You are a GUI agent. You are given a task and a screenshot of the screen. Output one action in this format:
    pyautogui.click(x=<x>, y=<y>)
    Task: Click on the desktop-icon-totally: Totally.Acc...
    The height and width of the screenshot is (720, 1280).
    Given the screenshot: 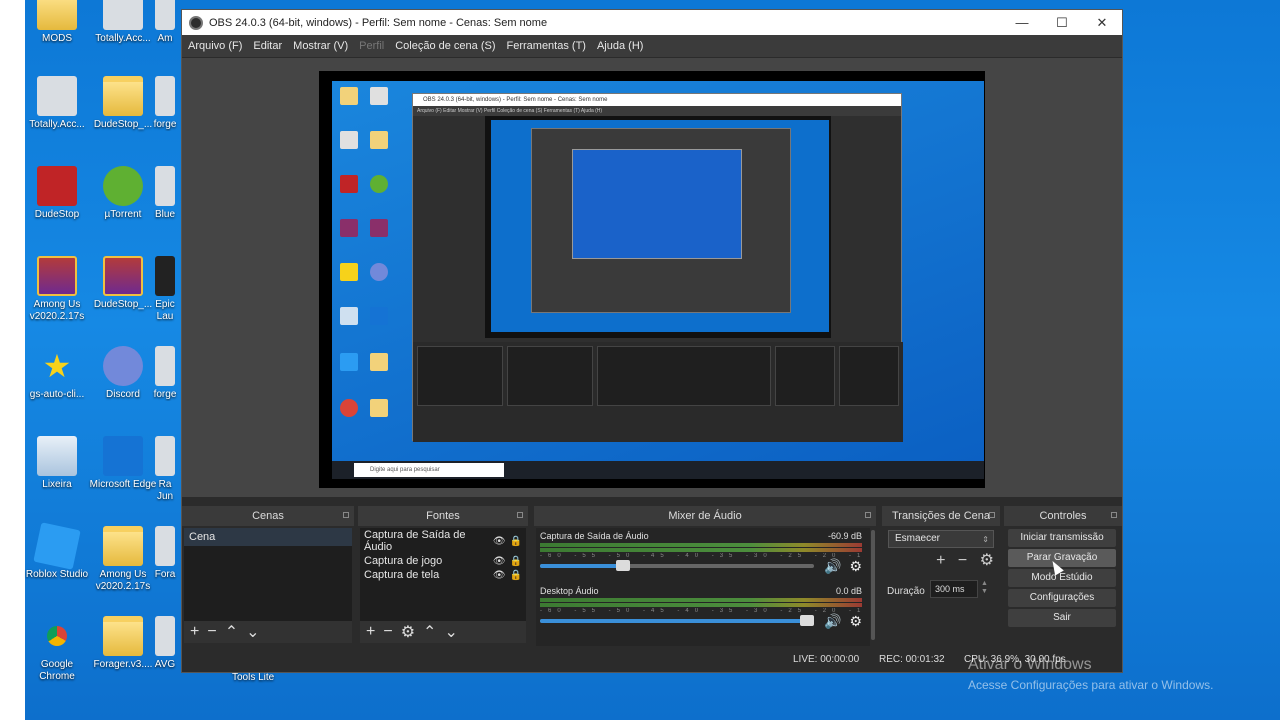 What is the action you would take?
    pyautogui.click(x=123, y=22)
    